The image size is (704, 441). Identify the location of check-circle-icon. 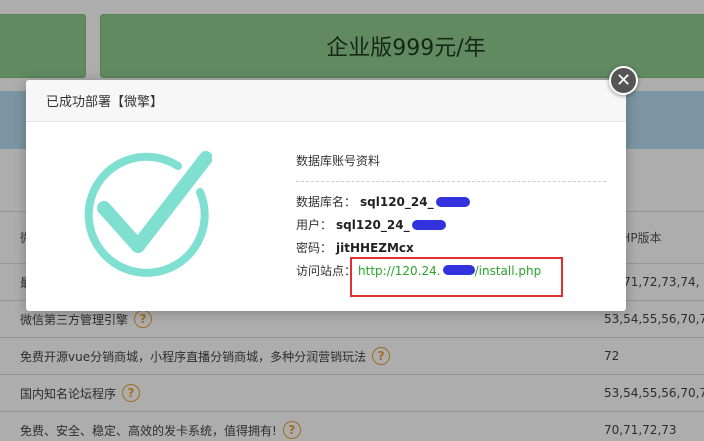
(147, 215).